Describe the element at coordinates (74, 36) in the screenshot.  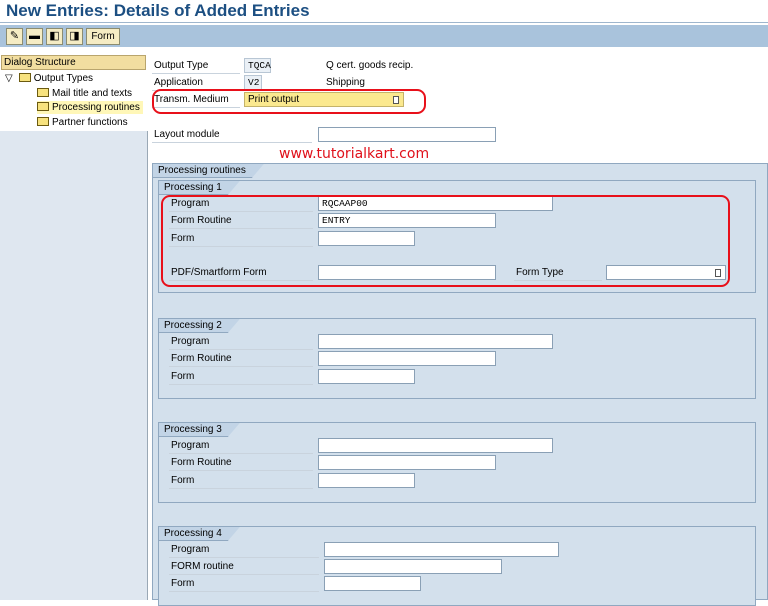
I see `next-entry-icon: ◨` at that location.